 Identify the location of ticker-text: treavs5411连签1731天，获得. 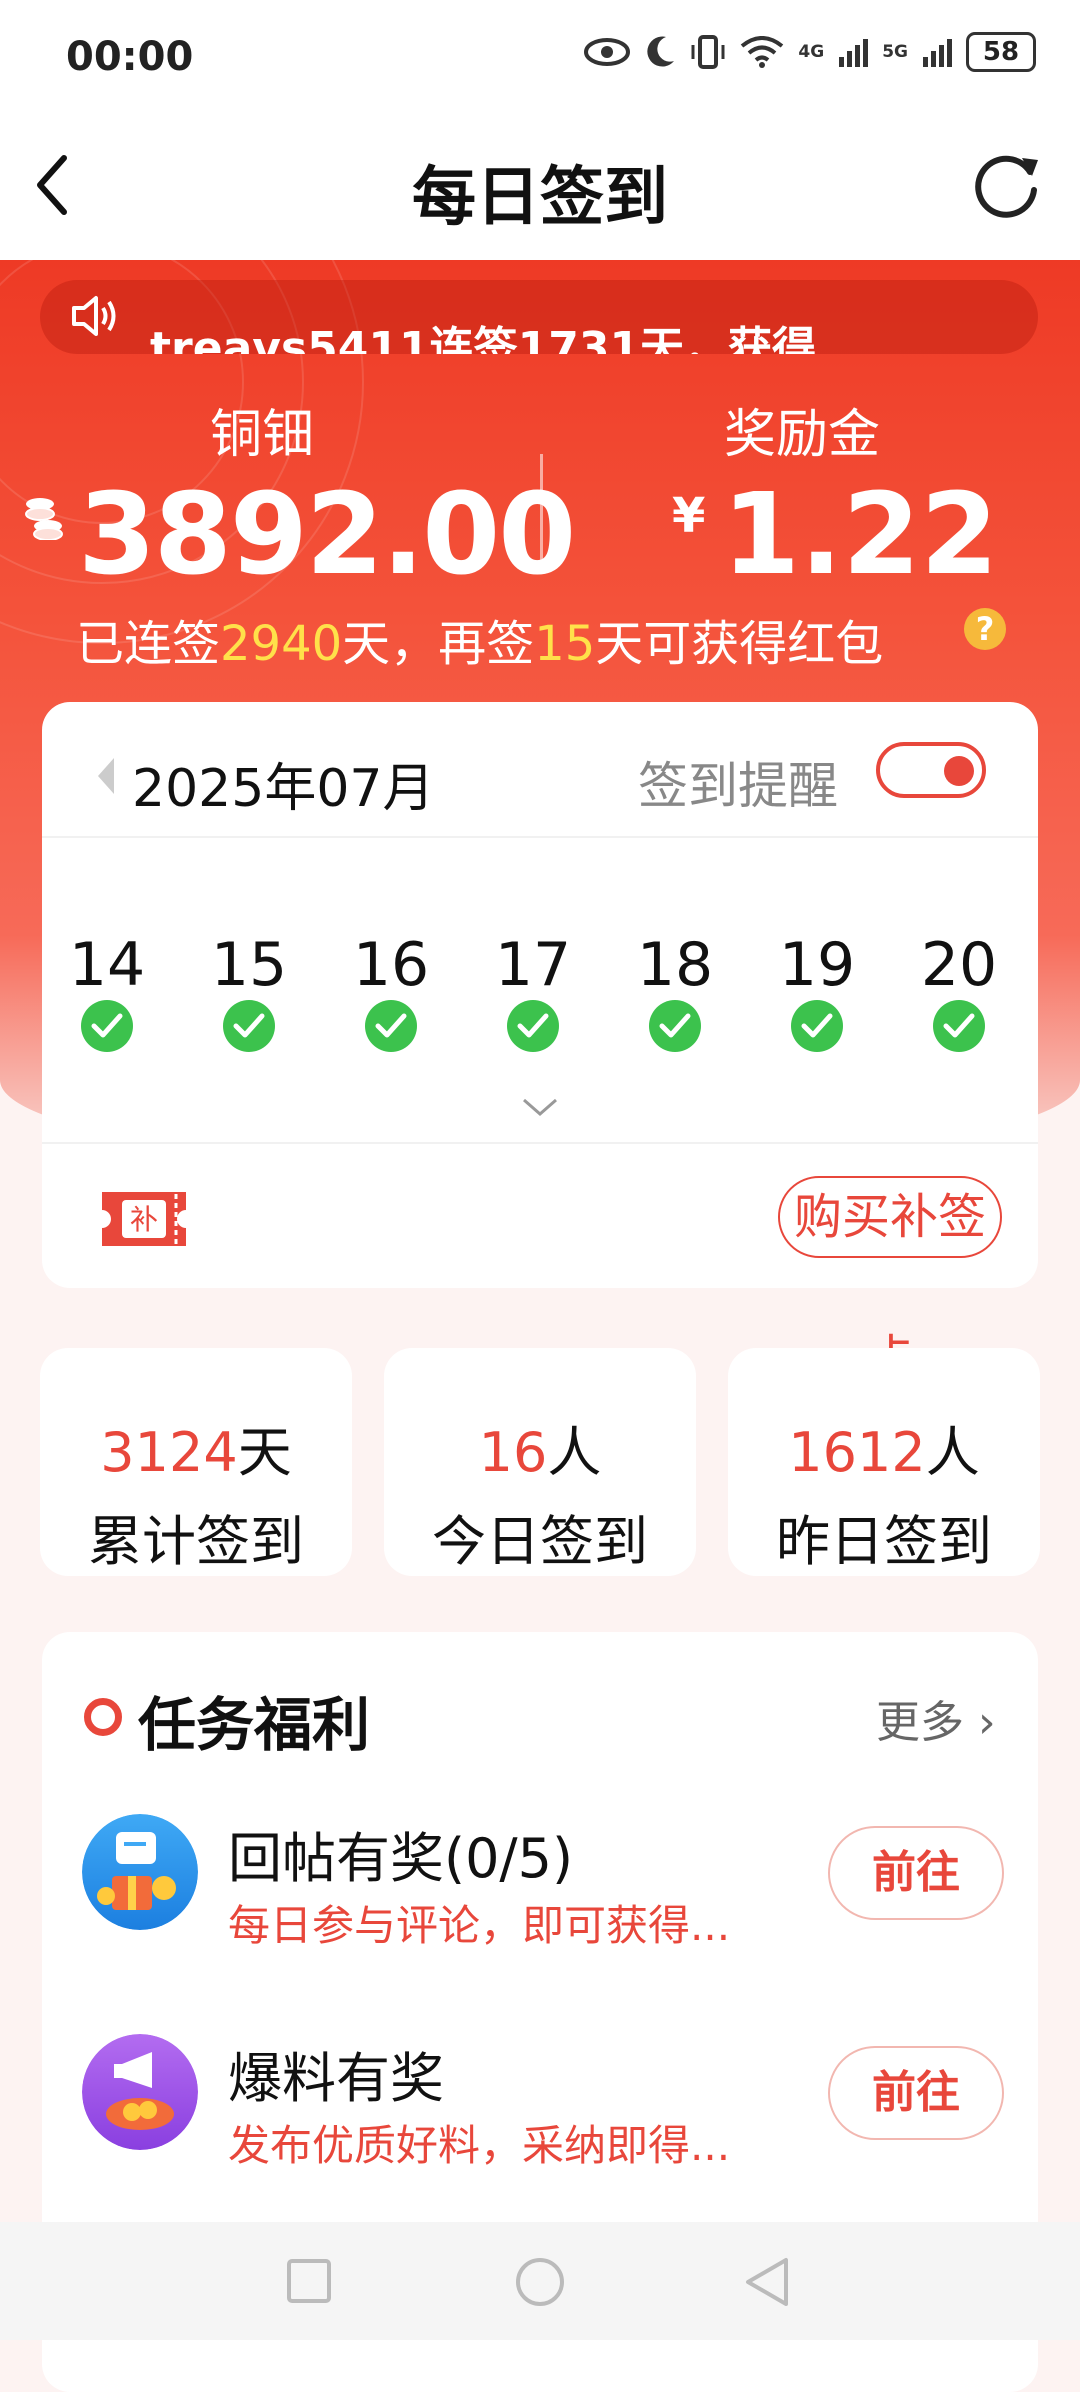
(483, 338).